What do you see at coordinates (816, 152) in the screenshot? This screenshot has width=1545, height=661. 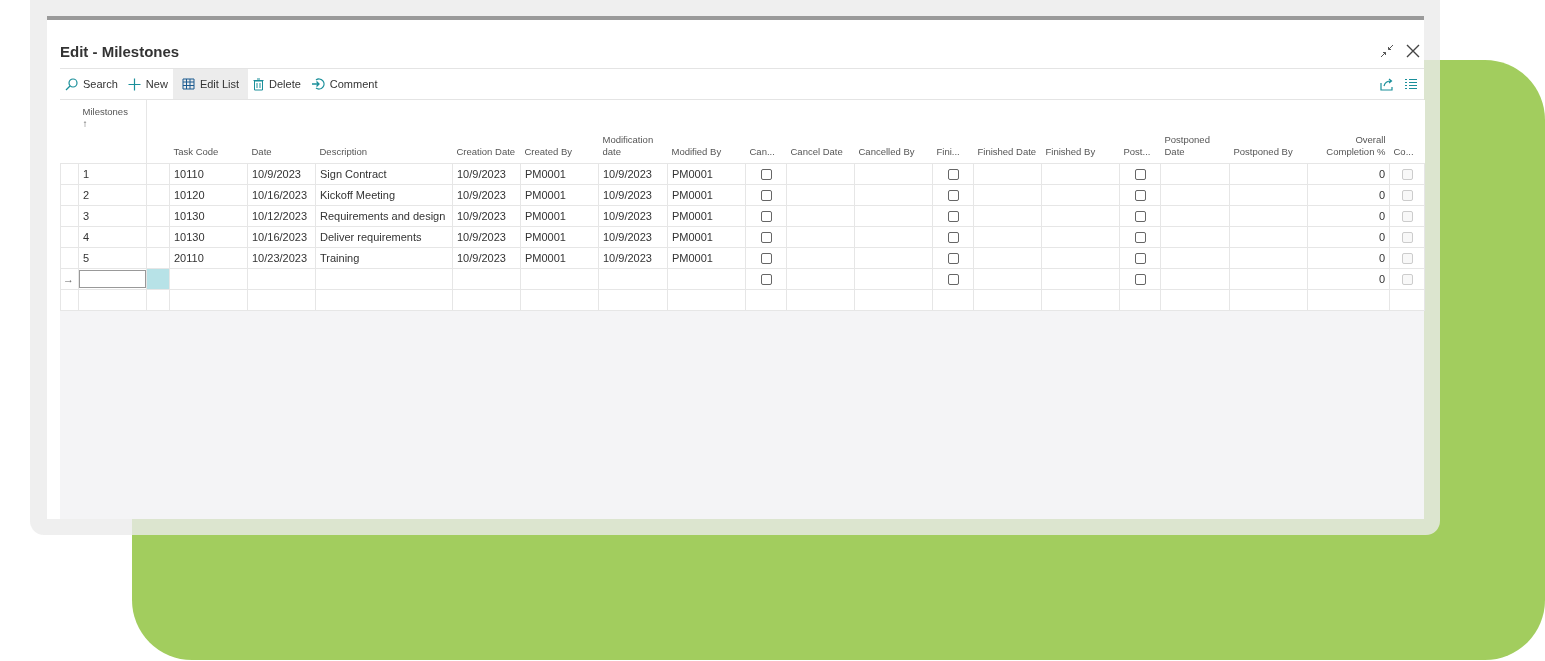 I see `column-header: Cancel Date` at bounding box center [816, 152].